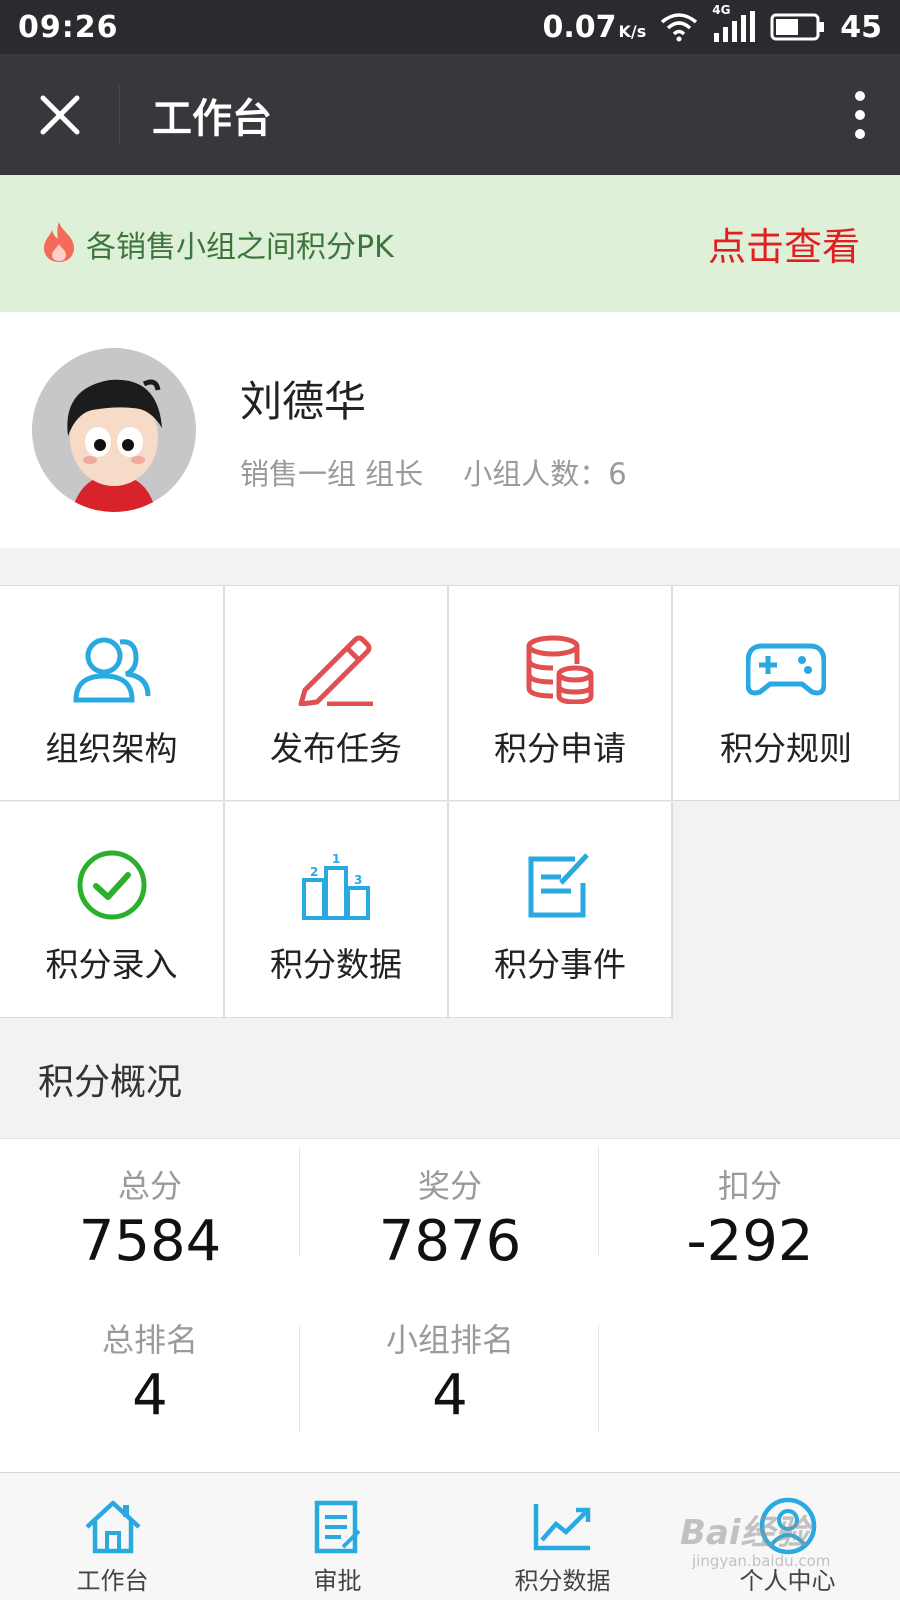  Describe the element at coordinates (450, 27) in the screenshot. I see `status-bar: 09:26 0.07 K/s 4G 45` at that location.